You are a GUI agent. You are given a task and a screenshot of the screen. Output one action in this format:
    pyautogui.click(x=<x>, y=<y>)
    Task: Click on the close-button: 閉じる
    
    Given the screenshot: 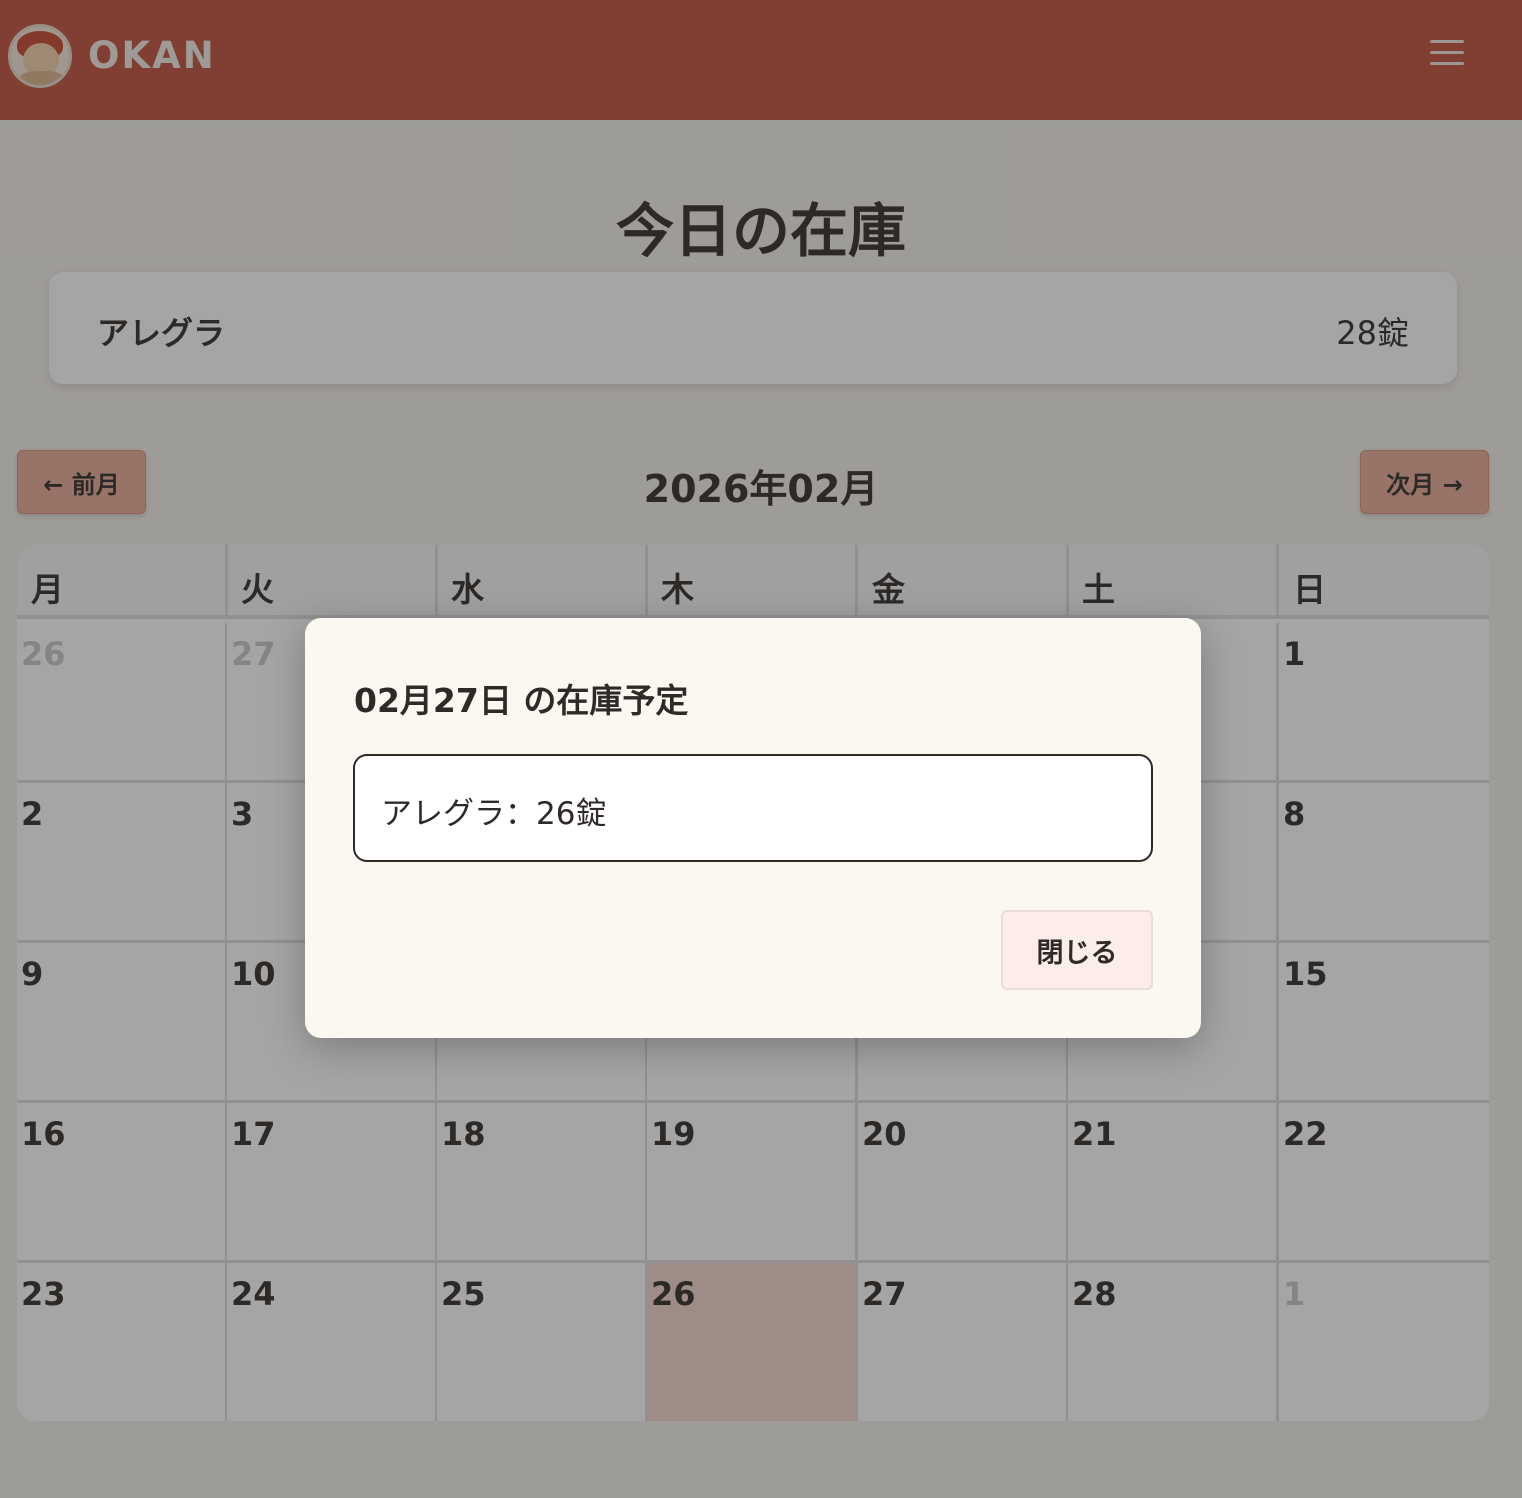 What is the action you would take?
    pyautogui.click(x=1077, y=950)
    